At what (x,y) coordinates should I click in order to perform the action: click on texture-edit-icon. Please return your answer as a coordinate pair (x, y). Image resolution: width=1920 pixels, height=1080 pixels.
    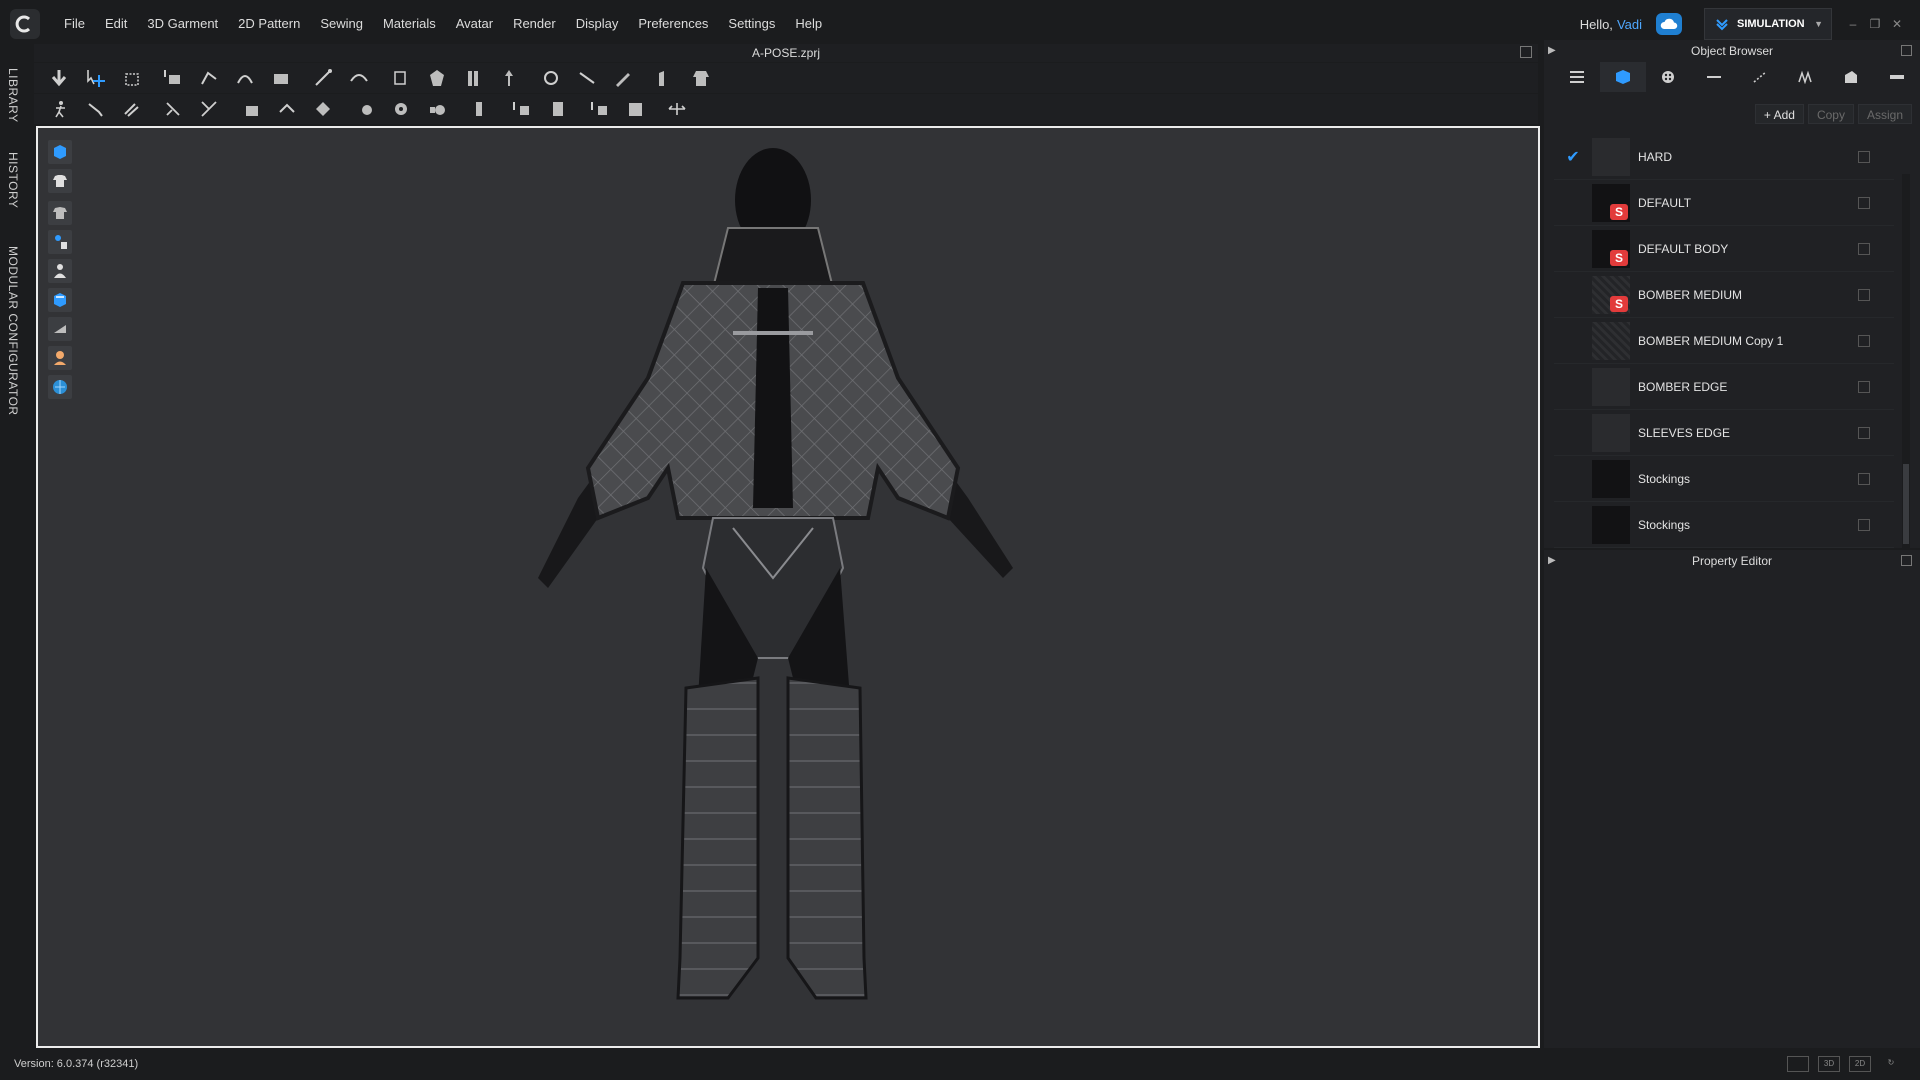
    Looking at the image, I should click on (251, 109).